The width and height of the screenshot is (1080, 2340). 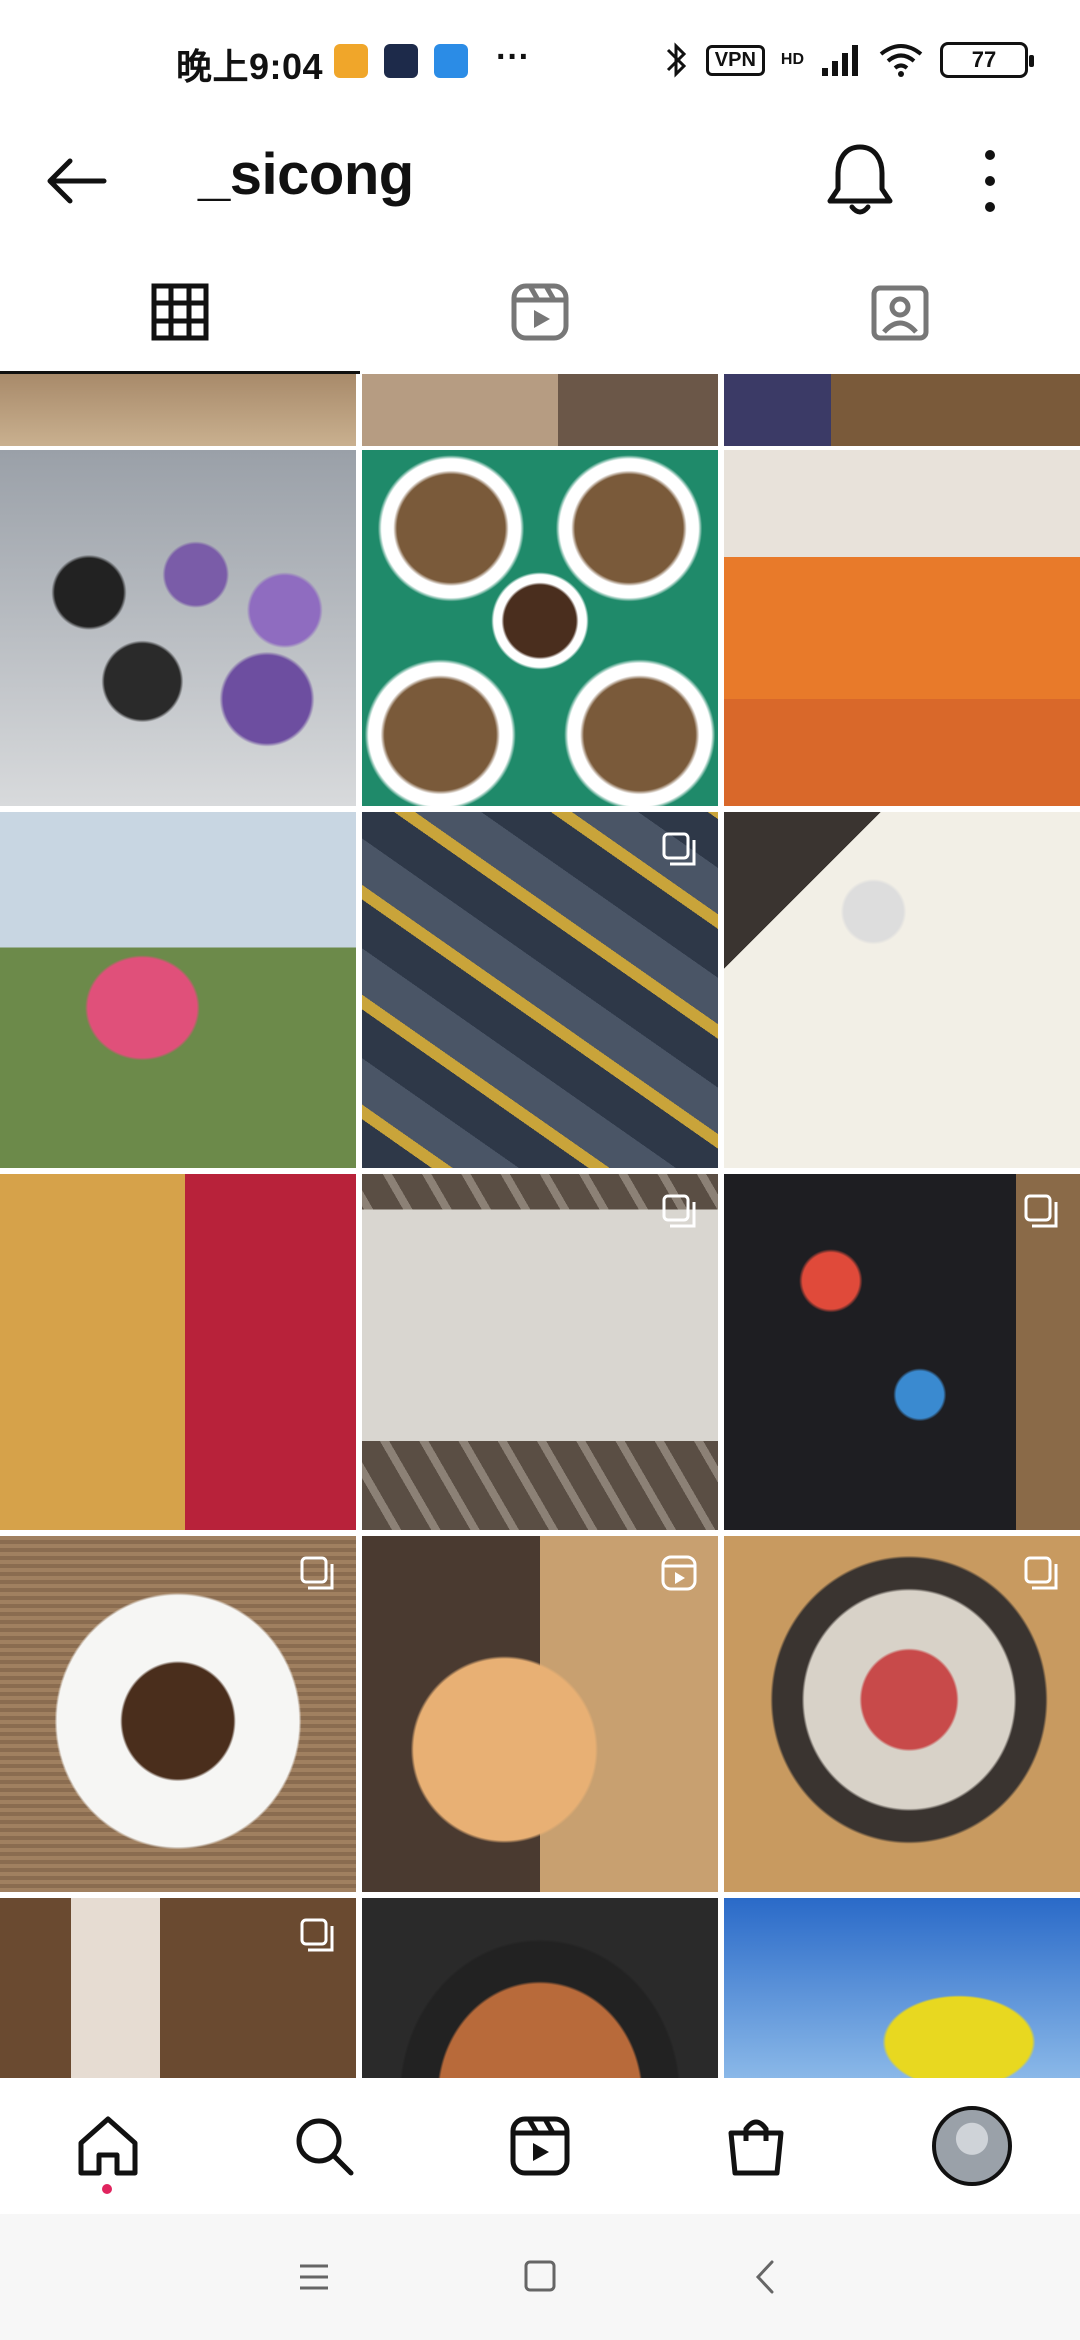 I want to click on grid-icon, so click(x=180, y=312).